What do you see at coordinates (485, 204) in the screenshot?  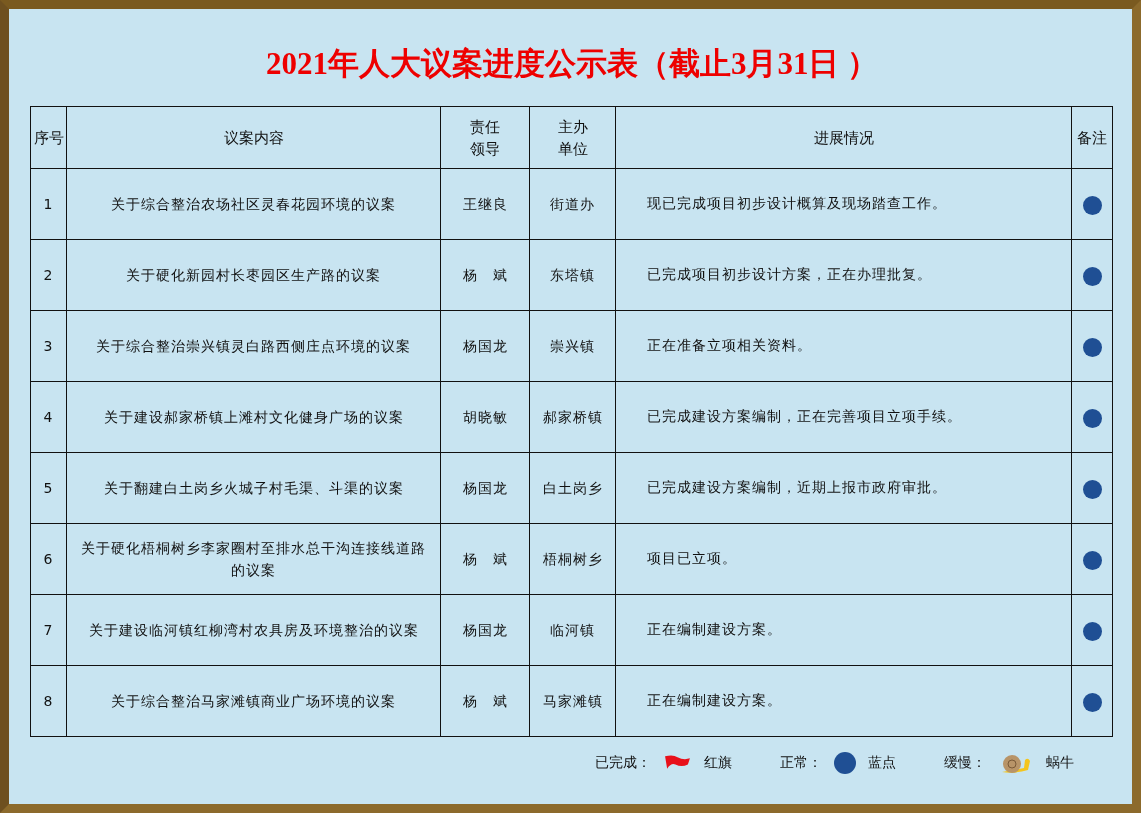 I see `table-cell: 王继良` at bounding box center [485, 204].